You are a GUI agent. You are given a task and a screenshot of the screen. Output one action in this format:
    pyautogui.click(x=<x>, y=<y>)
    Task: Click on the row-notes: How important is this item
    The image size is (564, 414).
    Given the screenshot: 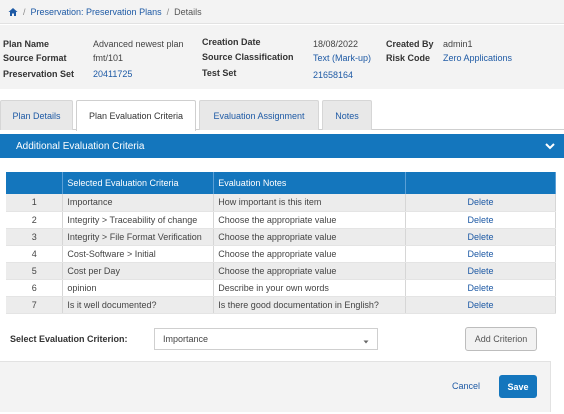 What is the action you would take?
    pyautogui.click(x=310, y=203)
    